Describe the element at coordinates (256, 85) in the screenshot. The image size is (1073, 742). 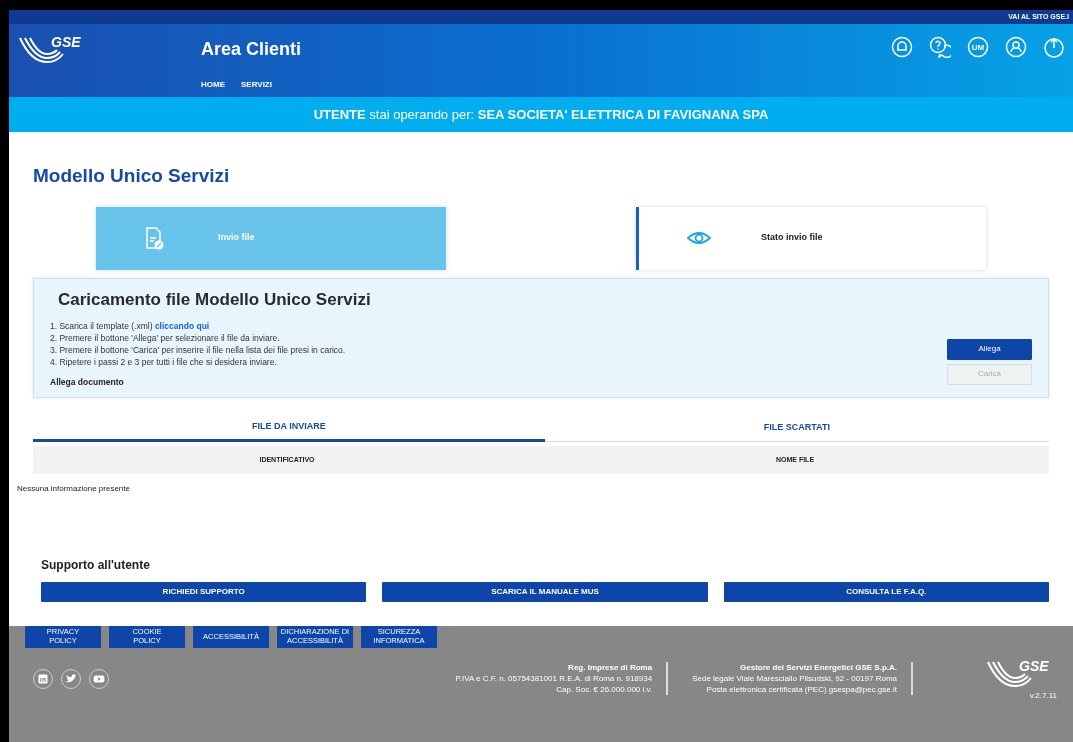
I see `nav-link: SERVIZI` at that location.